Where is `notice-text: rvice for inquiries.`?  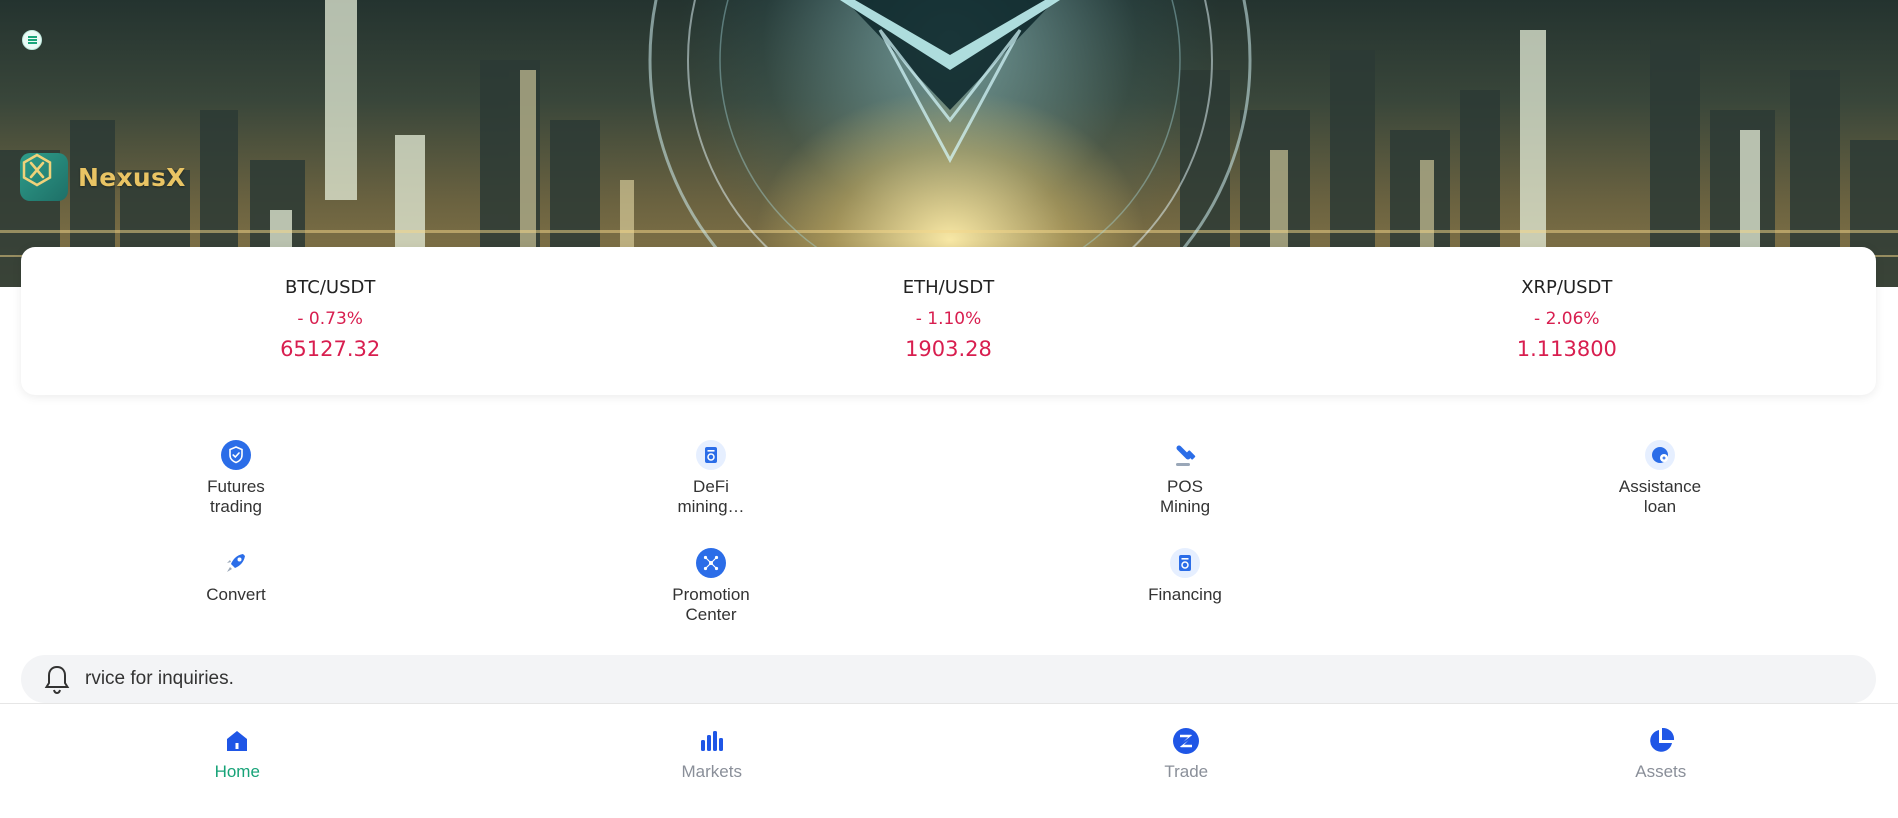
notice-text: rvice for inquiries. is located at coordinates (159, 678).